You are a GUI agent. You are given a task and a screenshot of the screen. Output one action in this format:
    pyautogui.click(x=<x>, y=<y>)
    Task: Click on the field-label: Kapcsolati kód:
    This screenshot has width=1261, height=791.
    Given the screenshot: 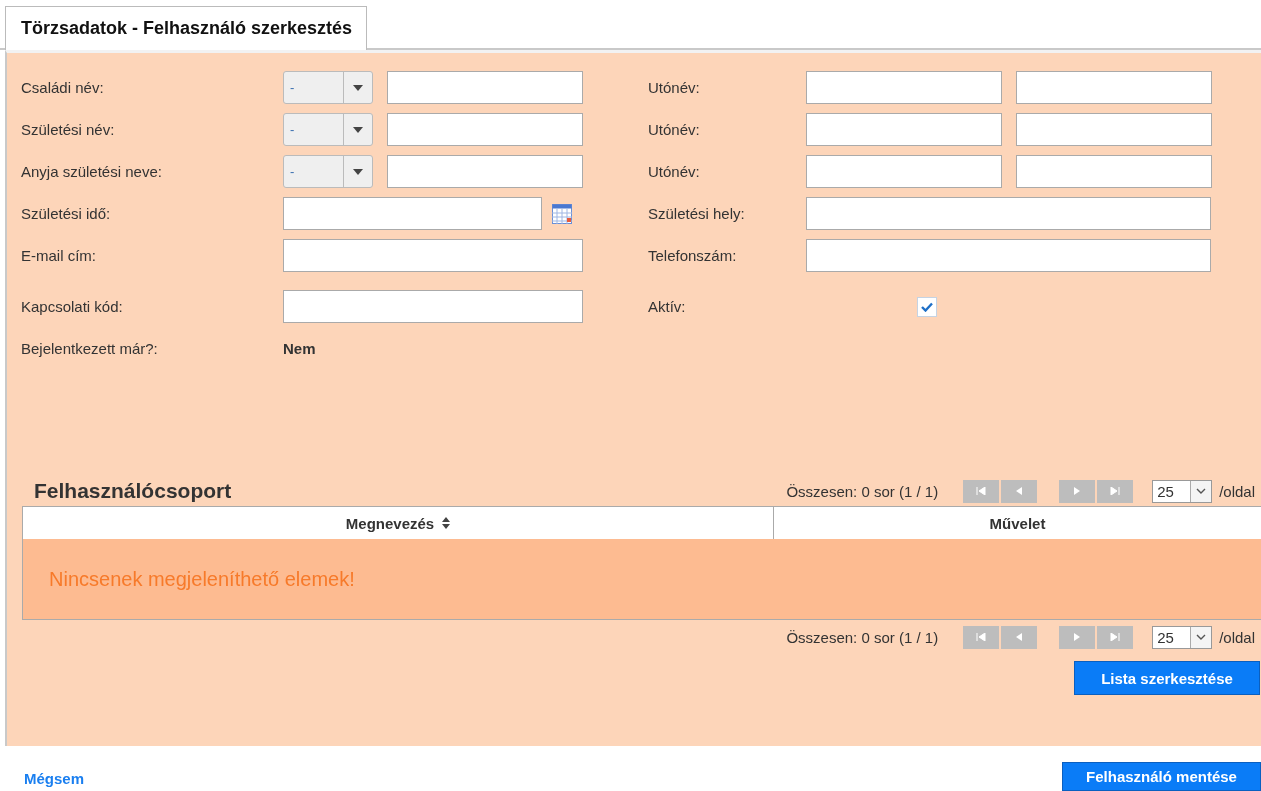 What is the action you would take?
    pyautogui.click(x=72, y=306)
    